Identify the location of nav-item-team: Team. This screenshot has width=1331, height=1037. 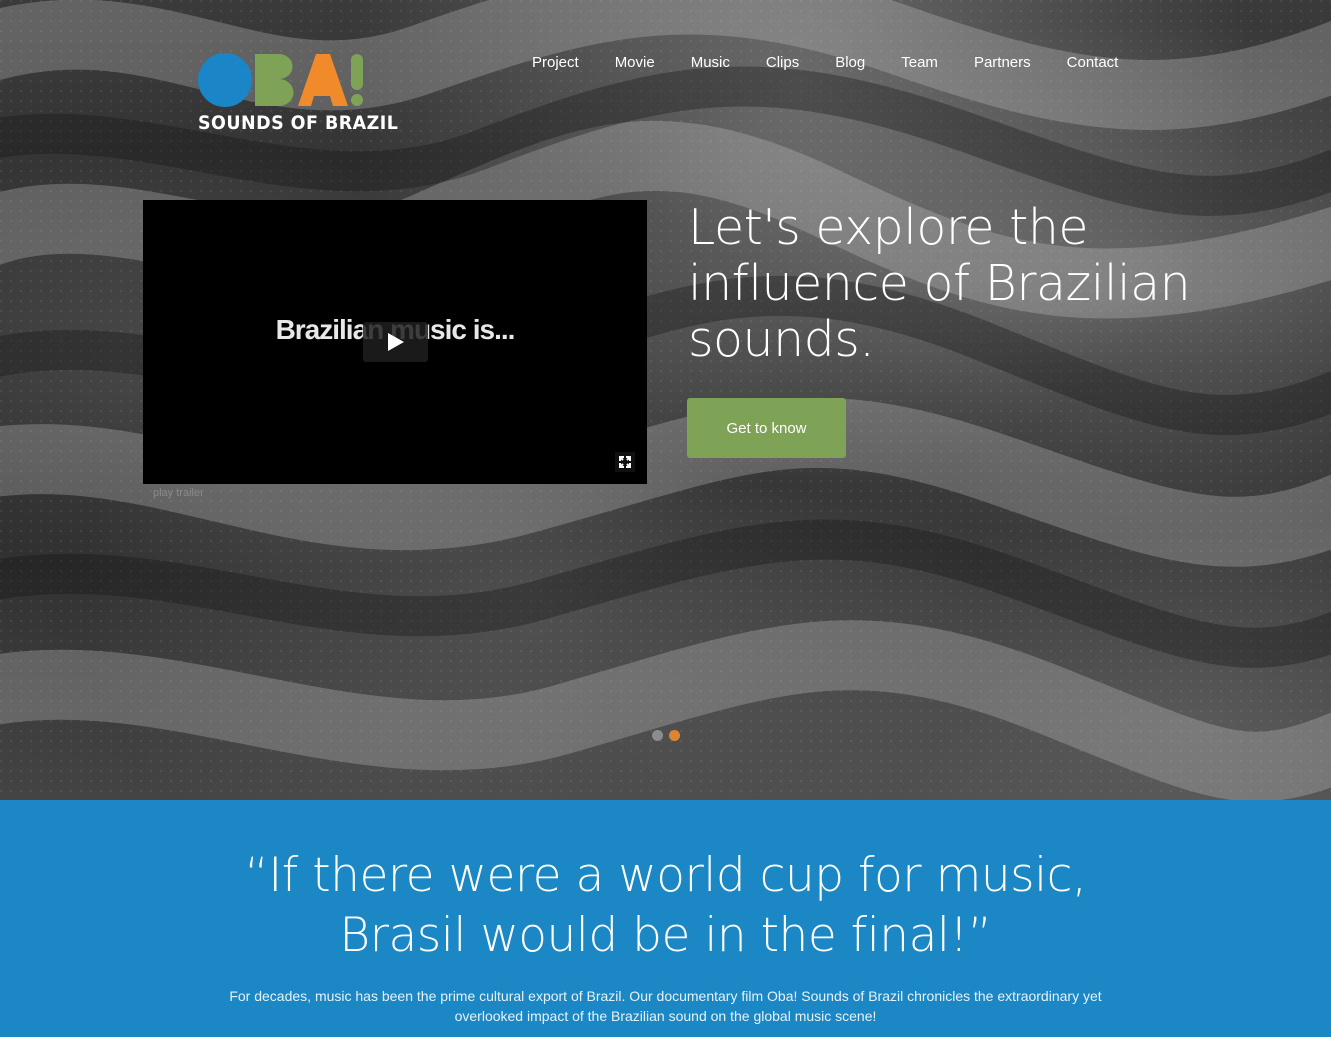
(919, 62).